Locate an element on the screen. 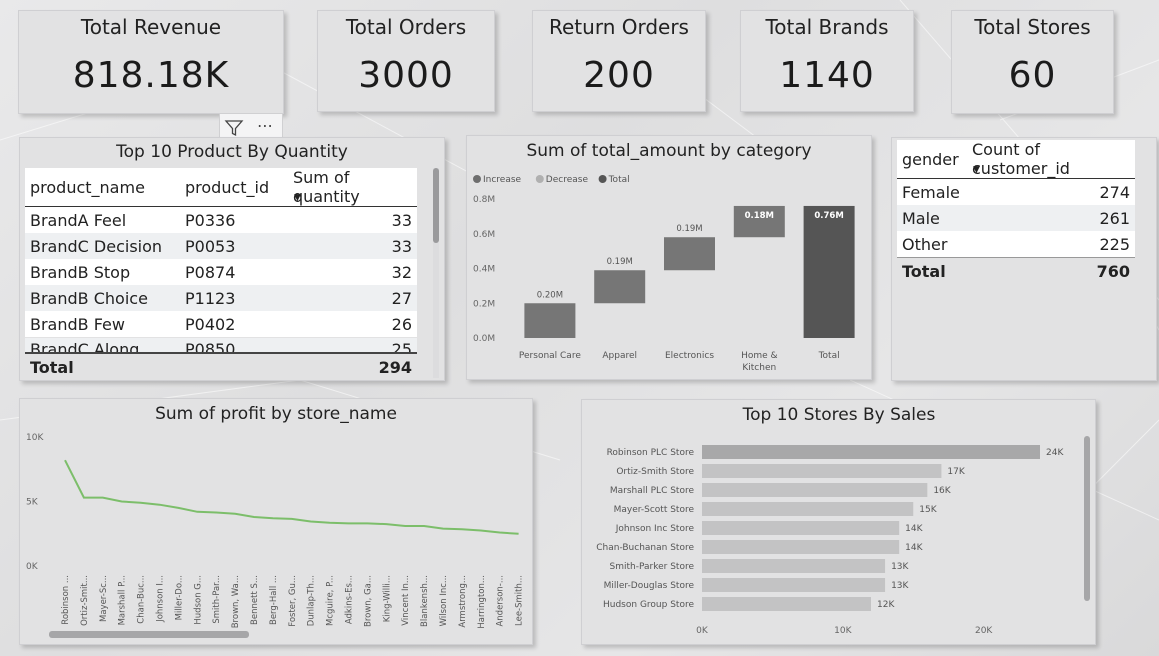 The height and width of the screenshot is (656, 1159). kpi-card-total-brands: Total Brands 1140 is located at coordinates (827, 61).